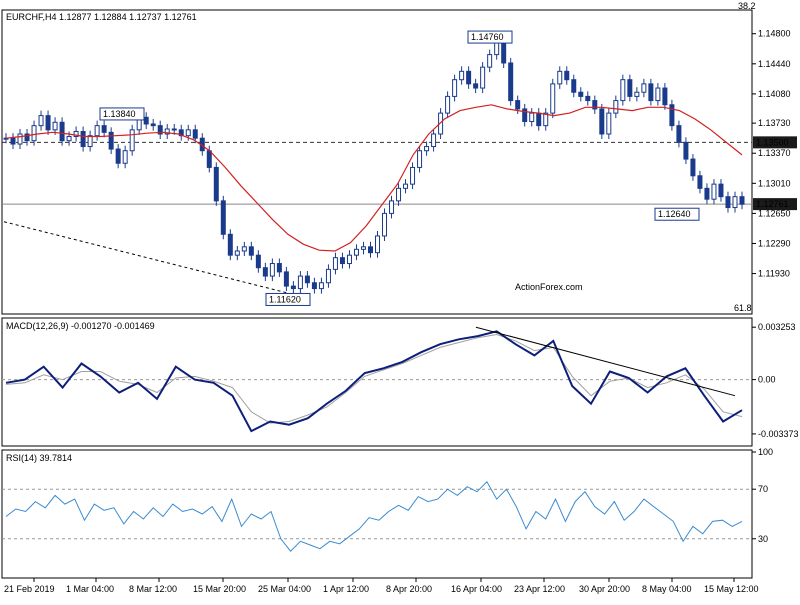 Image resolution: width=800 pixels, height=605 pixels. I want to click on y-tick-label: 100, so click(765, 452).